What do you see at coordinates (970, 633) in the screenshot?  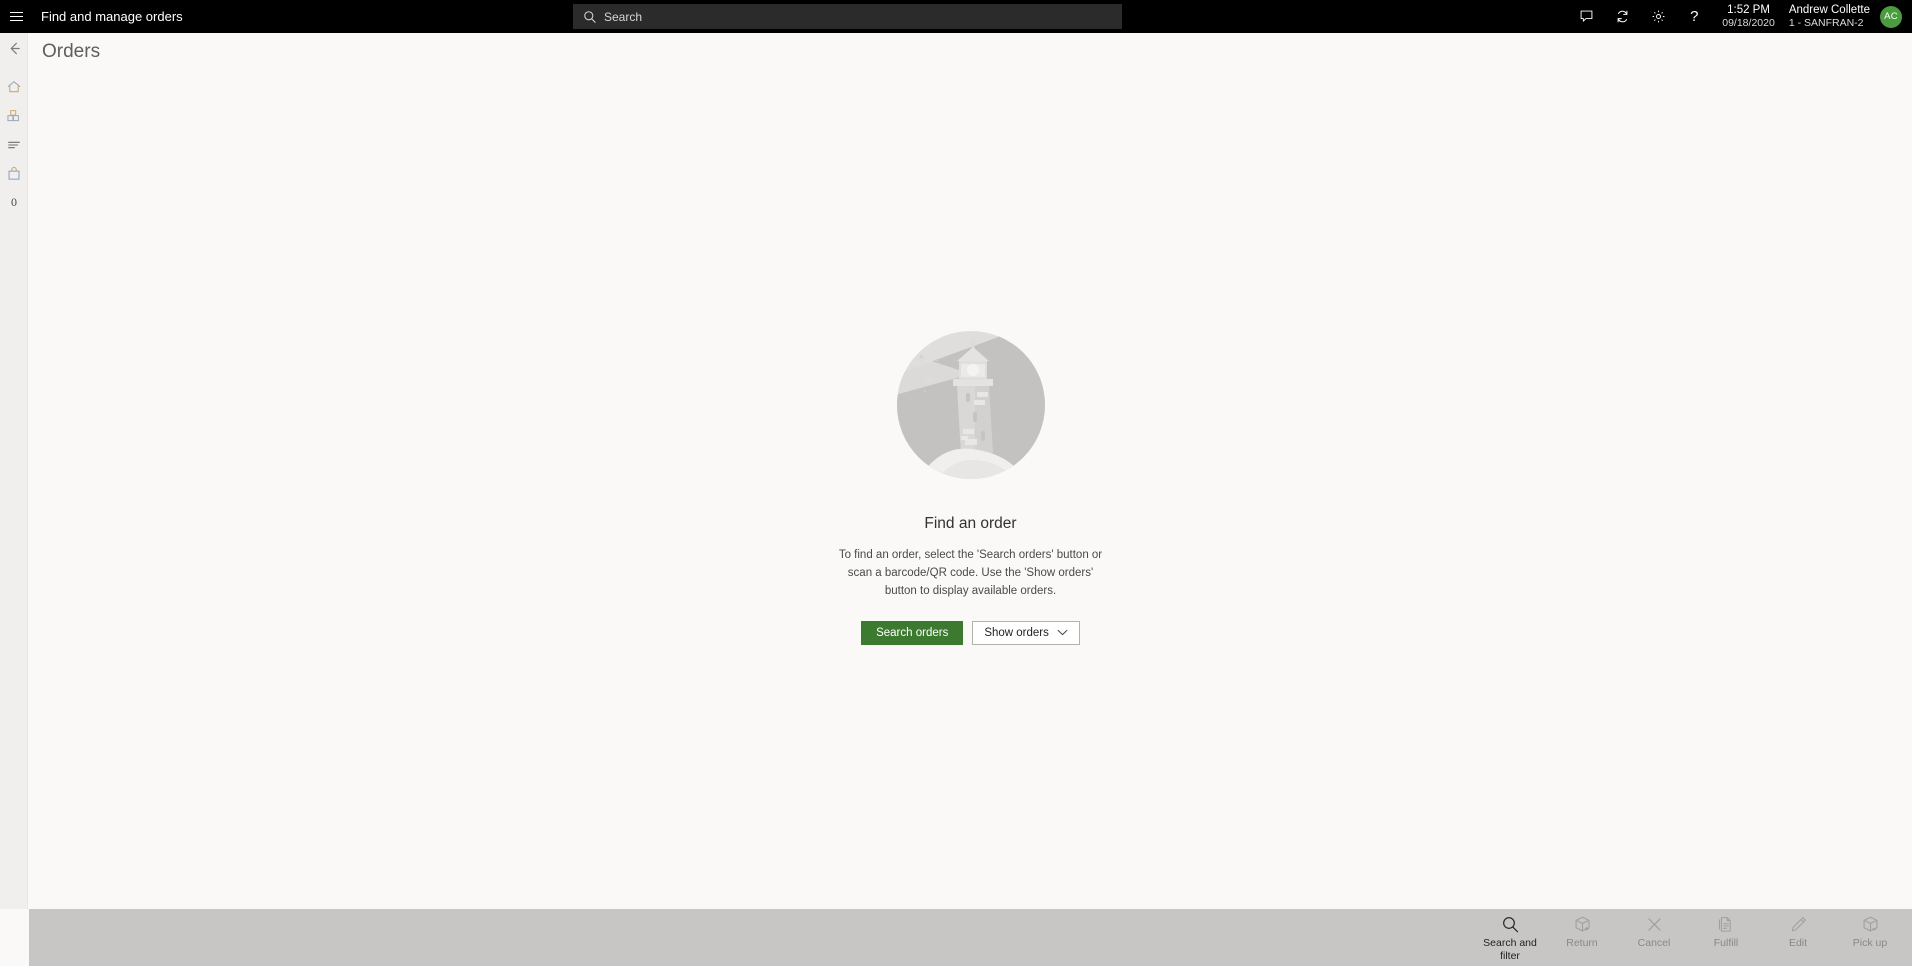 I see `empty-state-actions: Search orders Show orders` at bounding box center [970, 633].